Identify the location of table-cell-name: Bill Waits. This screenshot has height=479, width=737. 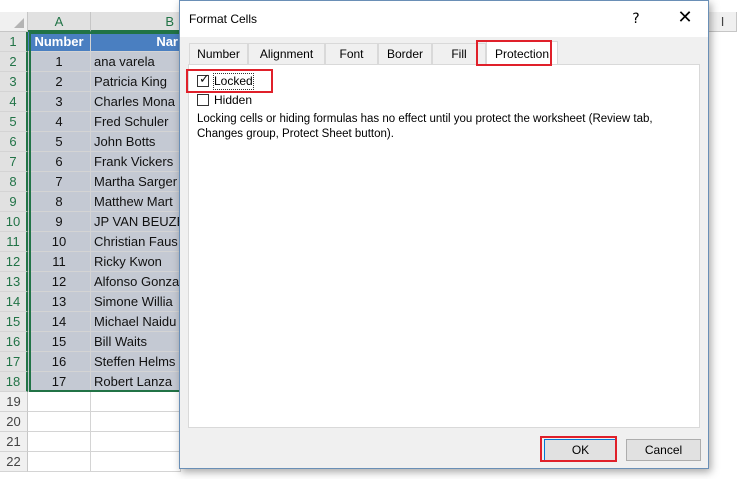
(136, 342).